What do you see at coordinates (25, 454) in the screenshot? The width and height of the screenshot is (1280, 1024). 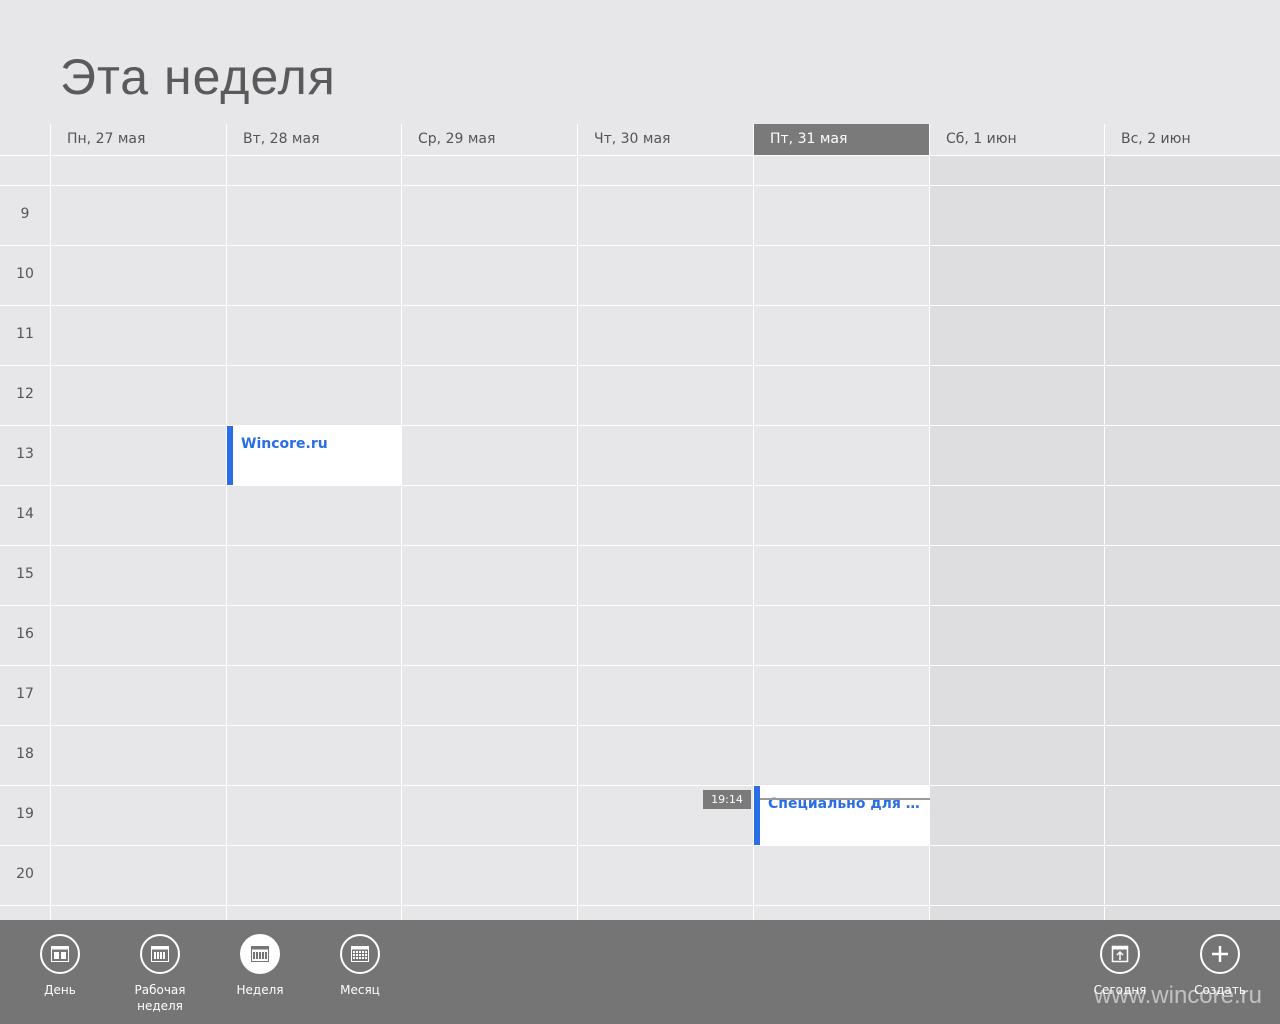 I see `hour-label: 13` at bounding box center [25, 454].